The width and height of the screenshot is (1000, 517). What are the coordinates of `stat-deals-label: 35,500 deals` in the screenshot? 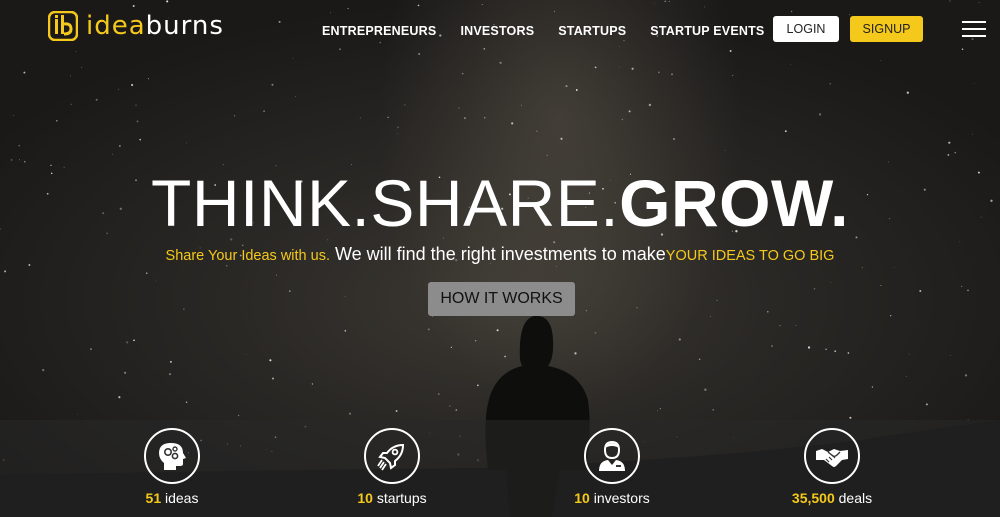 It's located at (832, 498).